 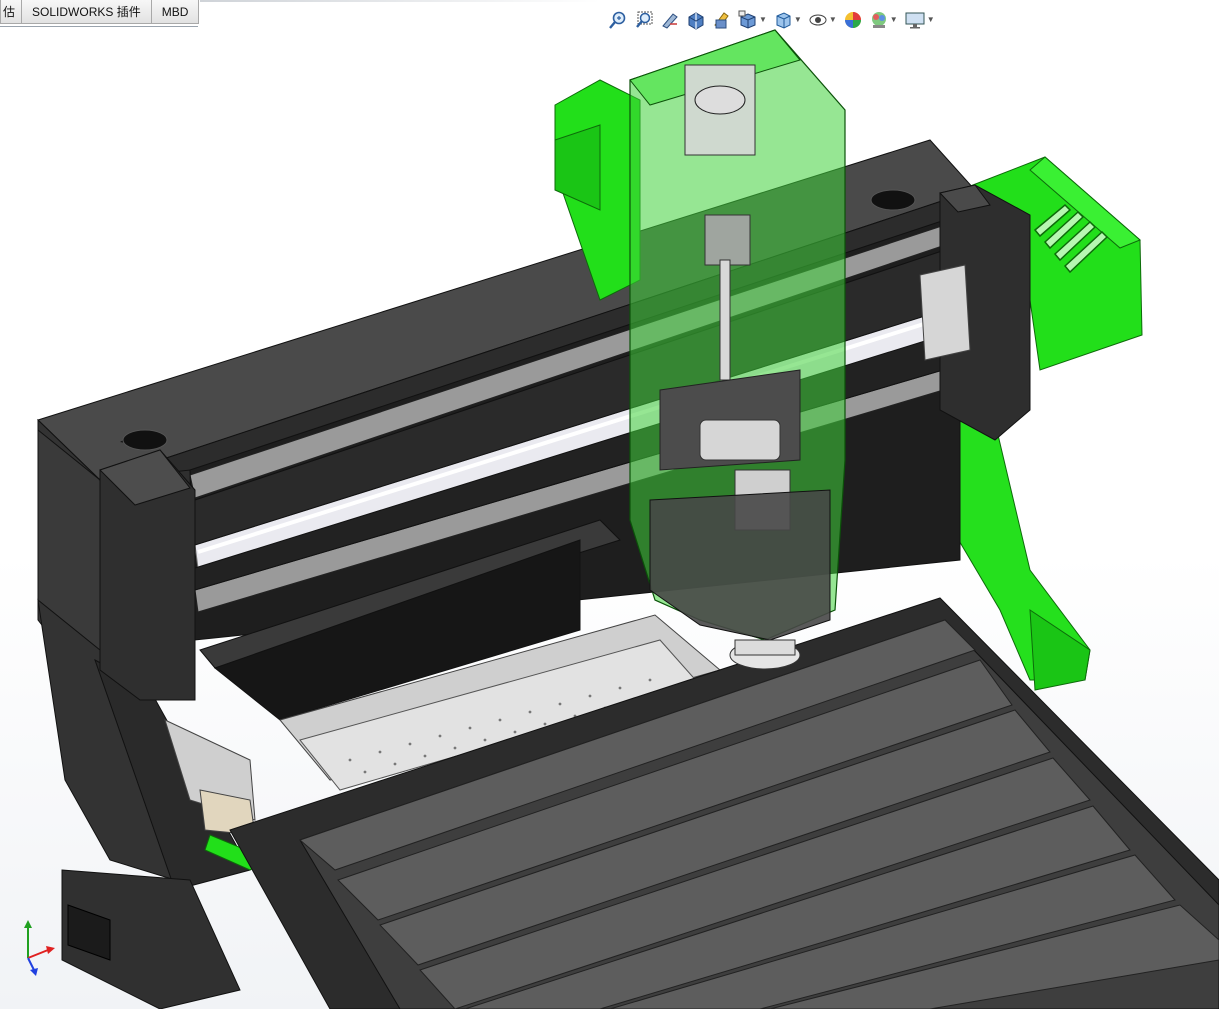 I want to click on tab-solidworks-addins: SOLIDWORKS 插件, so click(x=86, y=12).